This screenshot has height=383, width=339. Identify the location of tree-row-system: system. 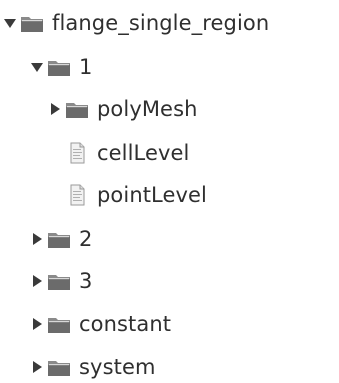
(78, 365).